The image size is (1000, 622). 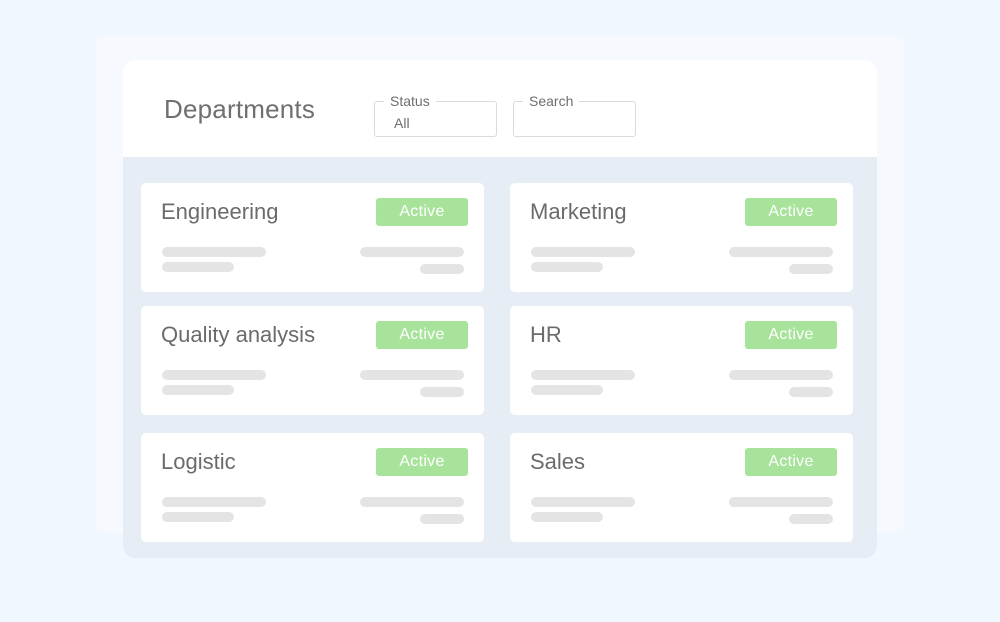 What do you see at coordinates (546, 334) in the screenshot?
I see `department-name: HR` at bounding box center [546, 334].